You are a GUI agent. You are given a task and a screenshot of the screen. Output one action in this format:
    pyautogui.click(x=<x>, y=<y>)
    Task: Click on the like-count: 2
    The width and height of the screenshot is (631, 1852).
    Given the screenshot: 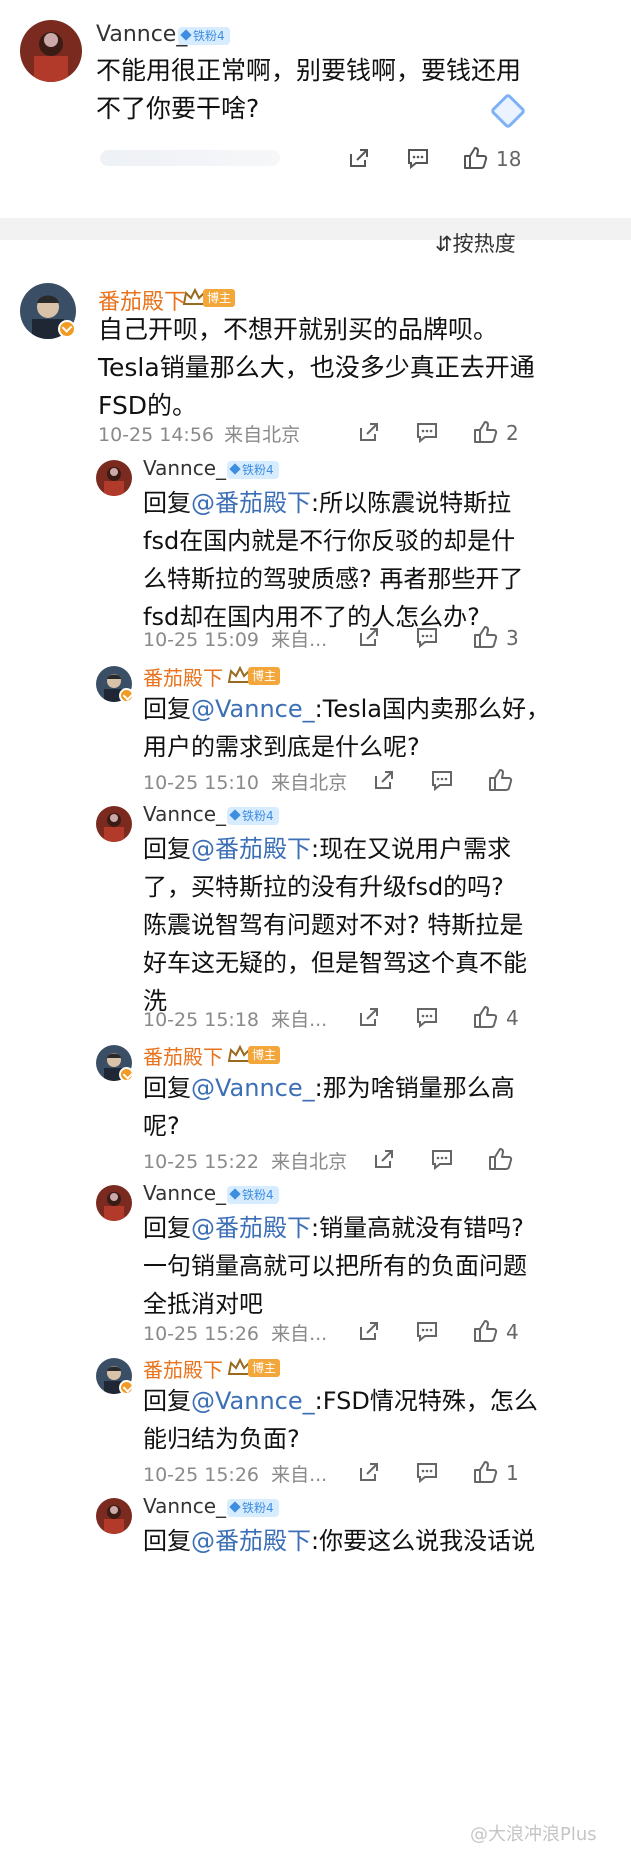 What is the action you would take?
    pyautogui.click(x=512, y=433)
    